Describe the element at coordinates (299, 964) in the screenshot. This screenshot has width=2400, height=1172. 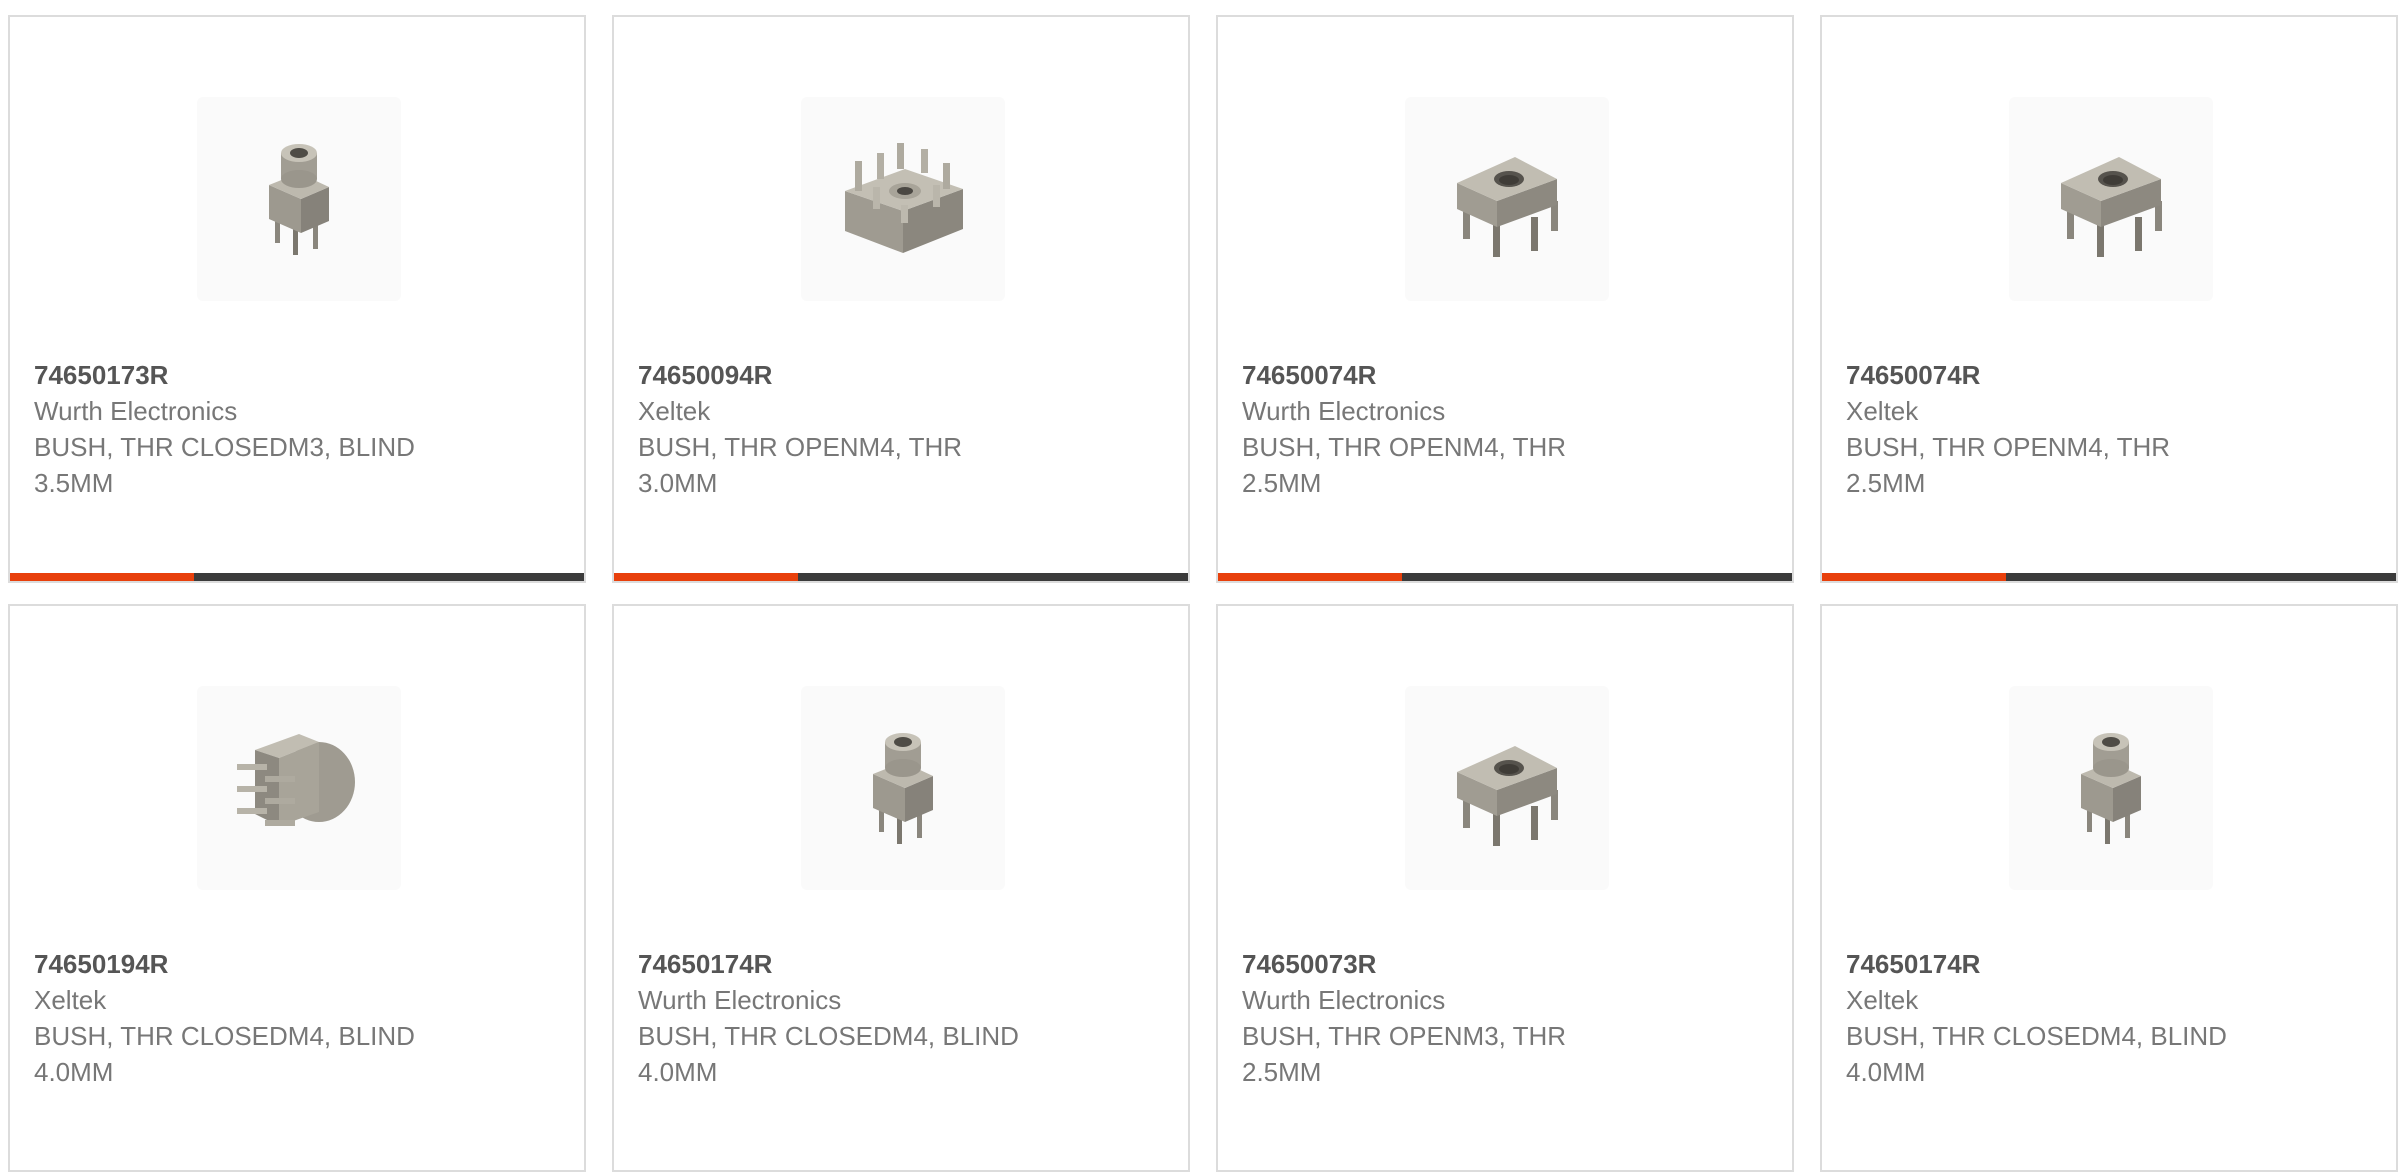
I see `part-number: 74650194R` at that location.